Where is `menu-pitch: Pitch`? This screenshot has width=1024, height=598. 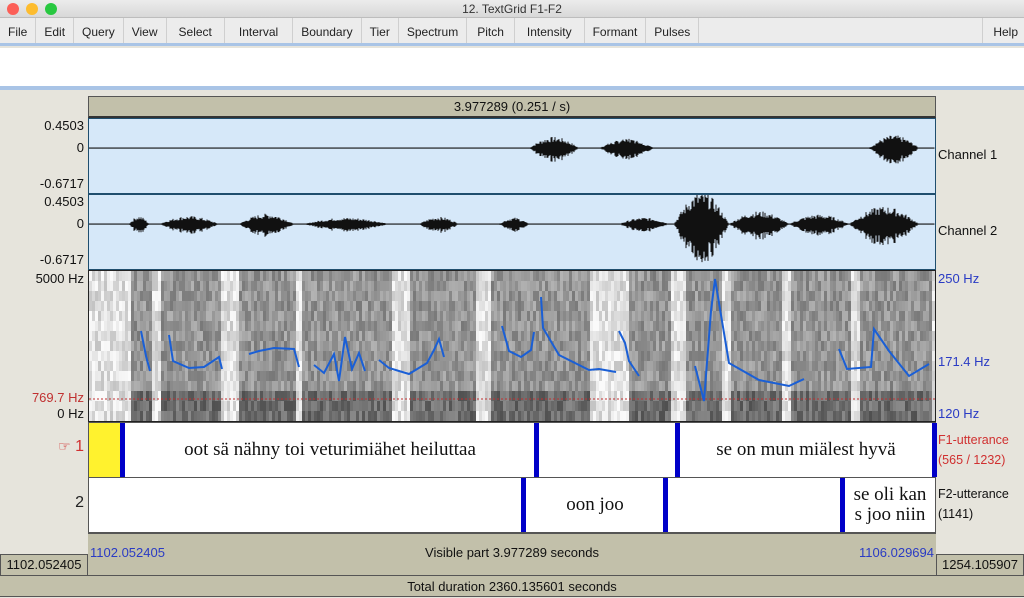
menu-pitch: Pitch is located at coordinates (491, 30).